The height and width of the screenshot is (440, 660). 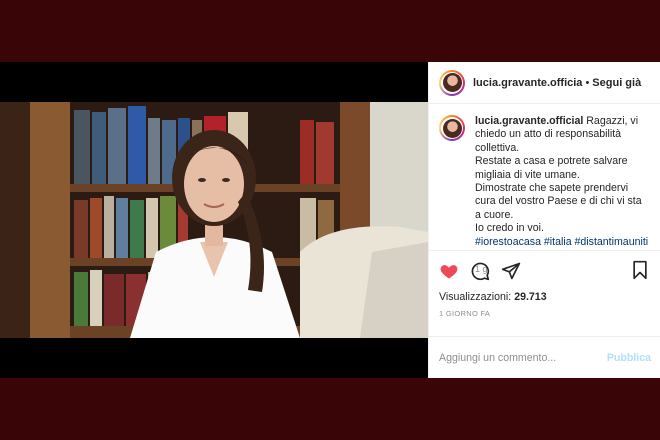 What do you see at coordinates (527, 83) in the screenshot?
I see `header-username: lucia.gravante.officia` at bounding box center [527, 83].